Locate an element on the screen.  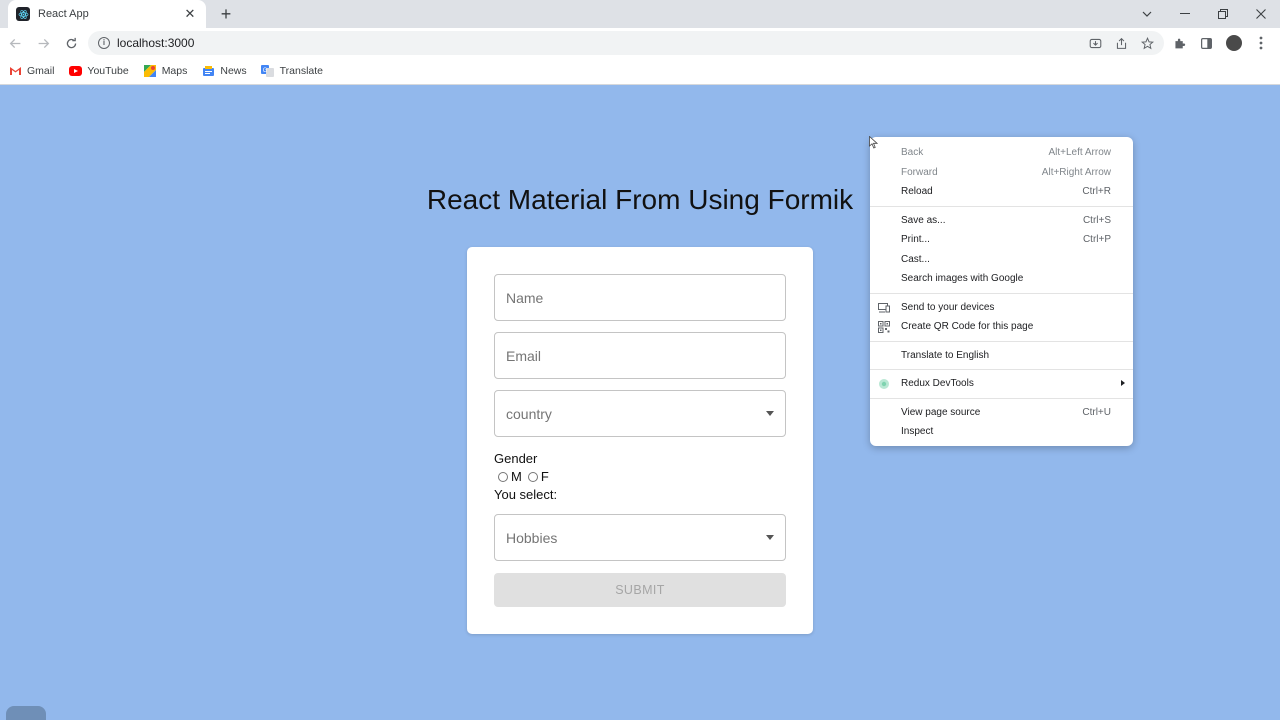
toolbar-right is located at coordinates (1220, 43).